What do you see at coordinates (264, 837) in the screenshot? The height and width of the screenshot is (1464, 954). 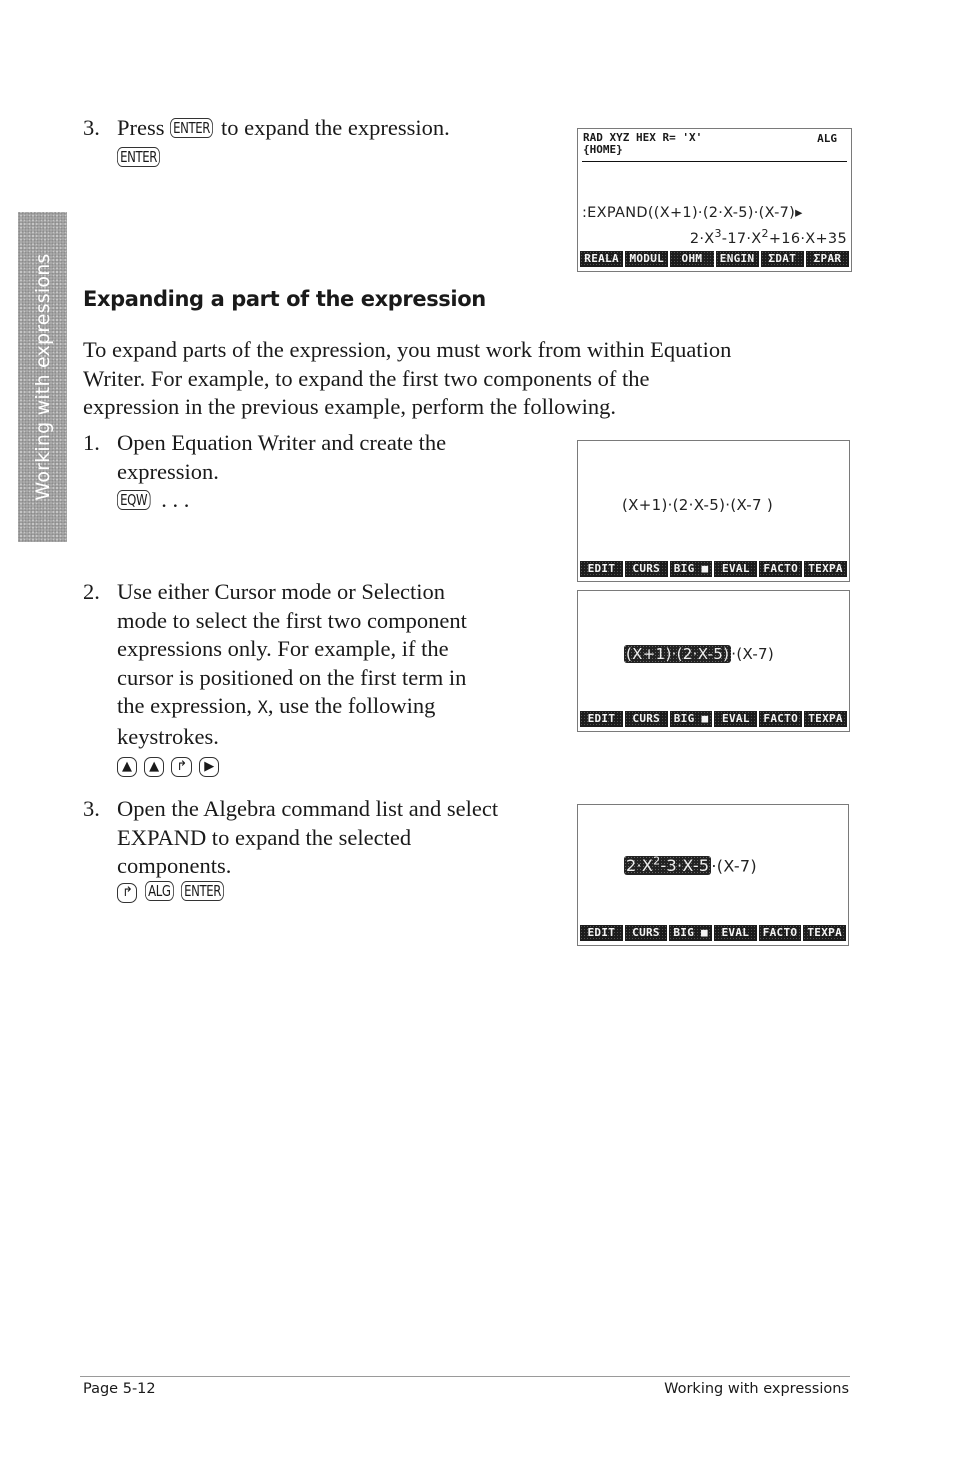 I see `step-line: EXPAND to expand the selected` at bounding box center [264, 837].